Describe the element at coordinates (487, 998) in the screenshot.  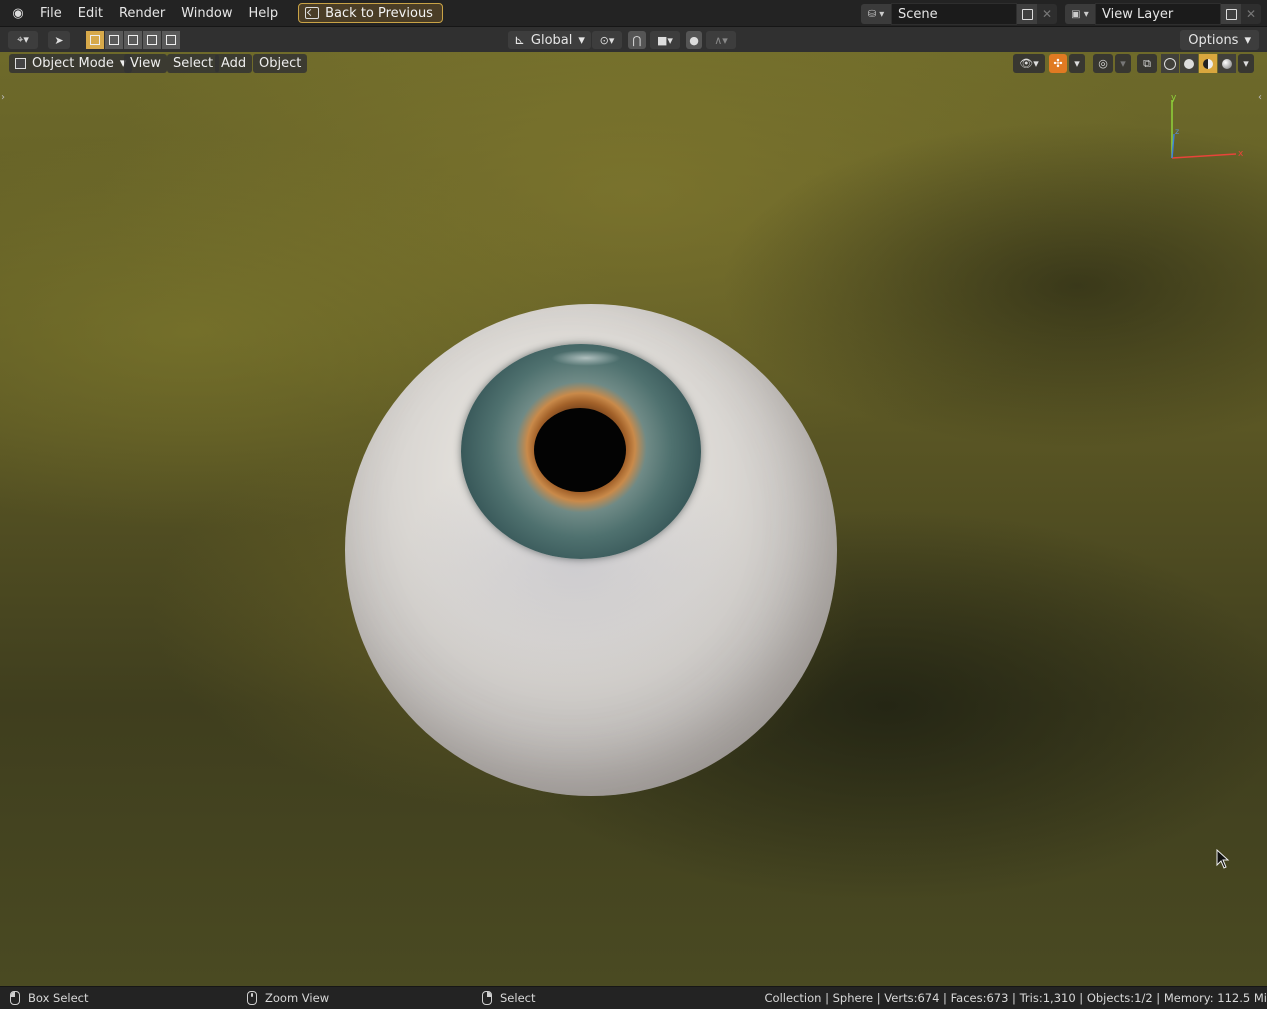
I see `right-mouse-icon` at that location.